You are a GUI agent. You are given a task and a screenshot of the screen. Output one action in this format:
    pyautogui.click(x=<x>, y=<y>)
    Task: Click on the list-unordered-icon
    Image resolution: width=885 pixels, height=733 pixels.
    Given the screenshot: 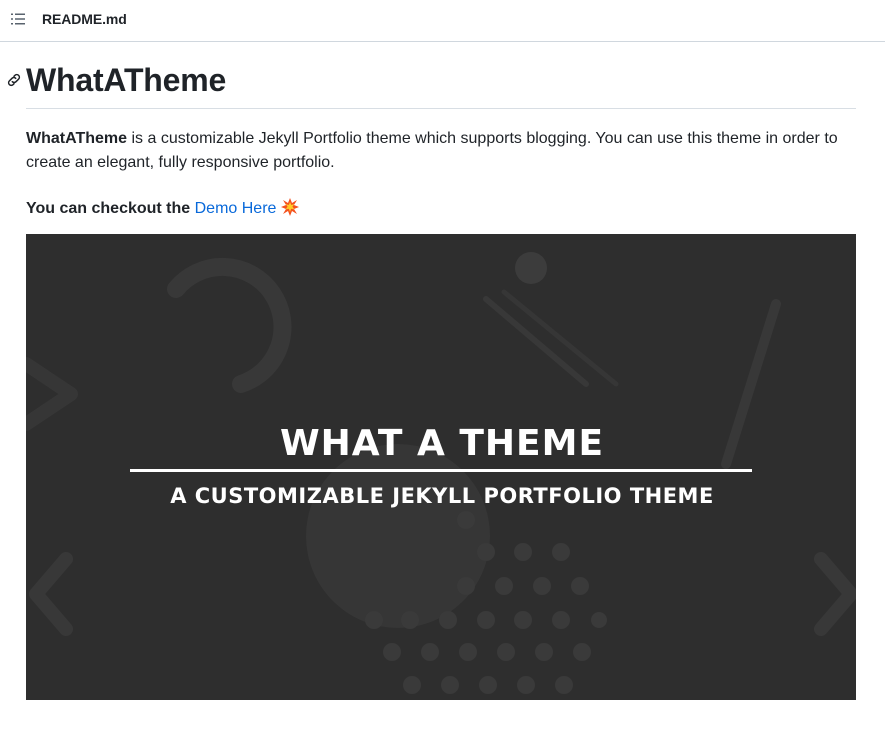 What is the action you would take?
    pyautogui.click(x=18, y=19)
    